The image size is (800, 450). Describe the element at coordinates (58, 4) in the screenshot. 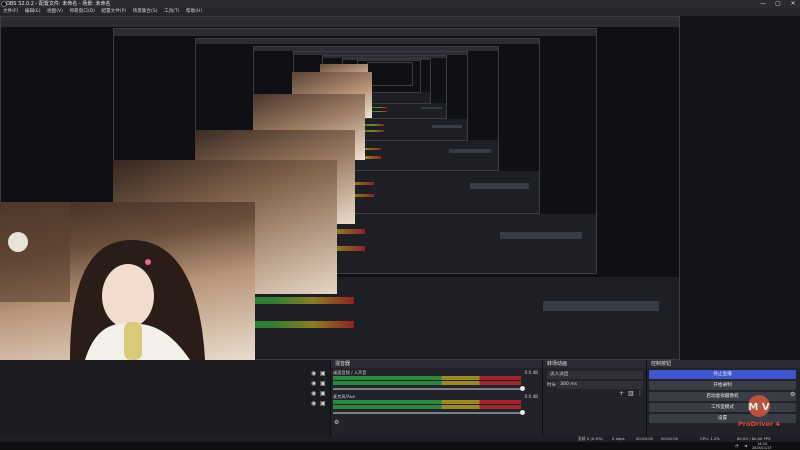

I see `window-title: OBS 32.0.2 - 配置文件: 未命名 - 场景: 未命名` at that location.